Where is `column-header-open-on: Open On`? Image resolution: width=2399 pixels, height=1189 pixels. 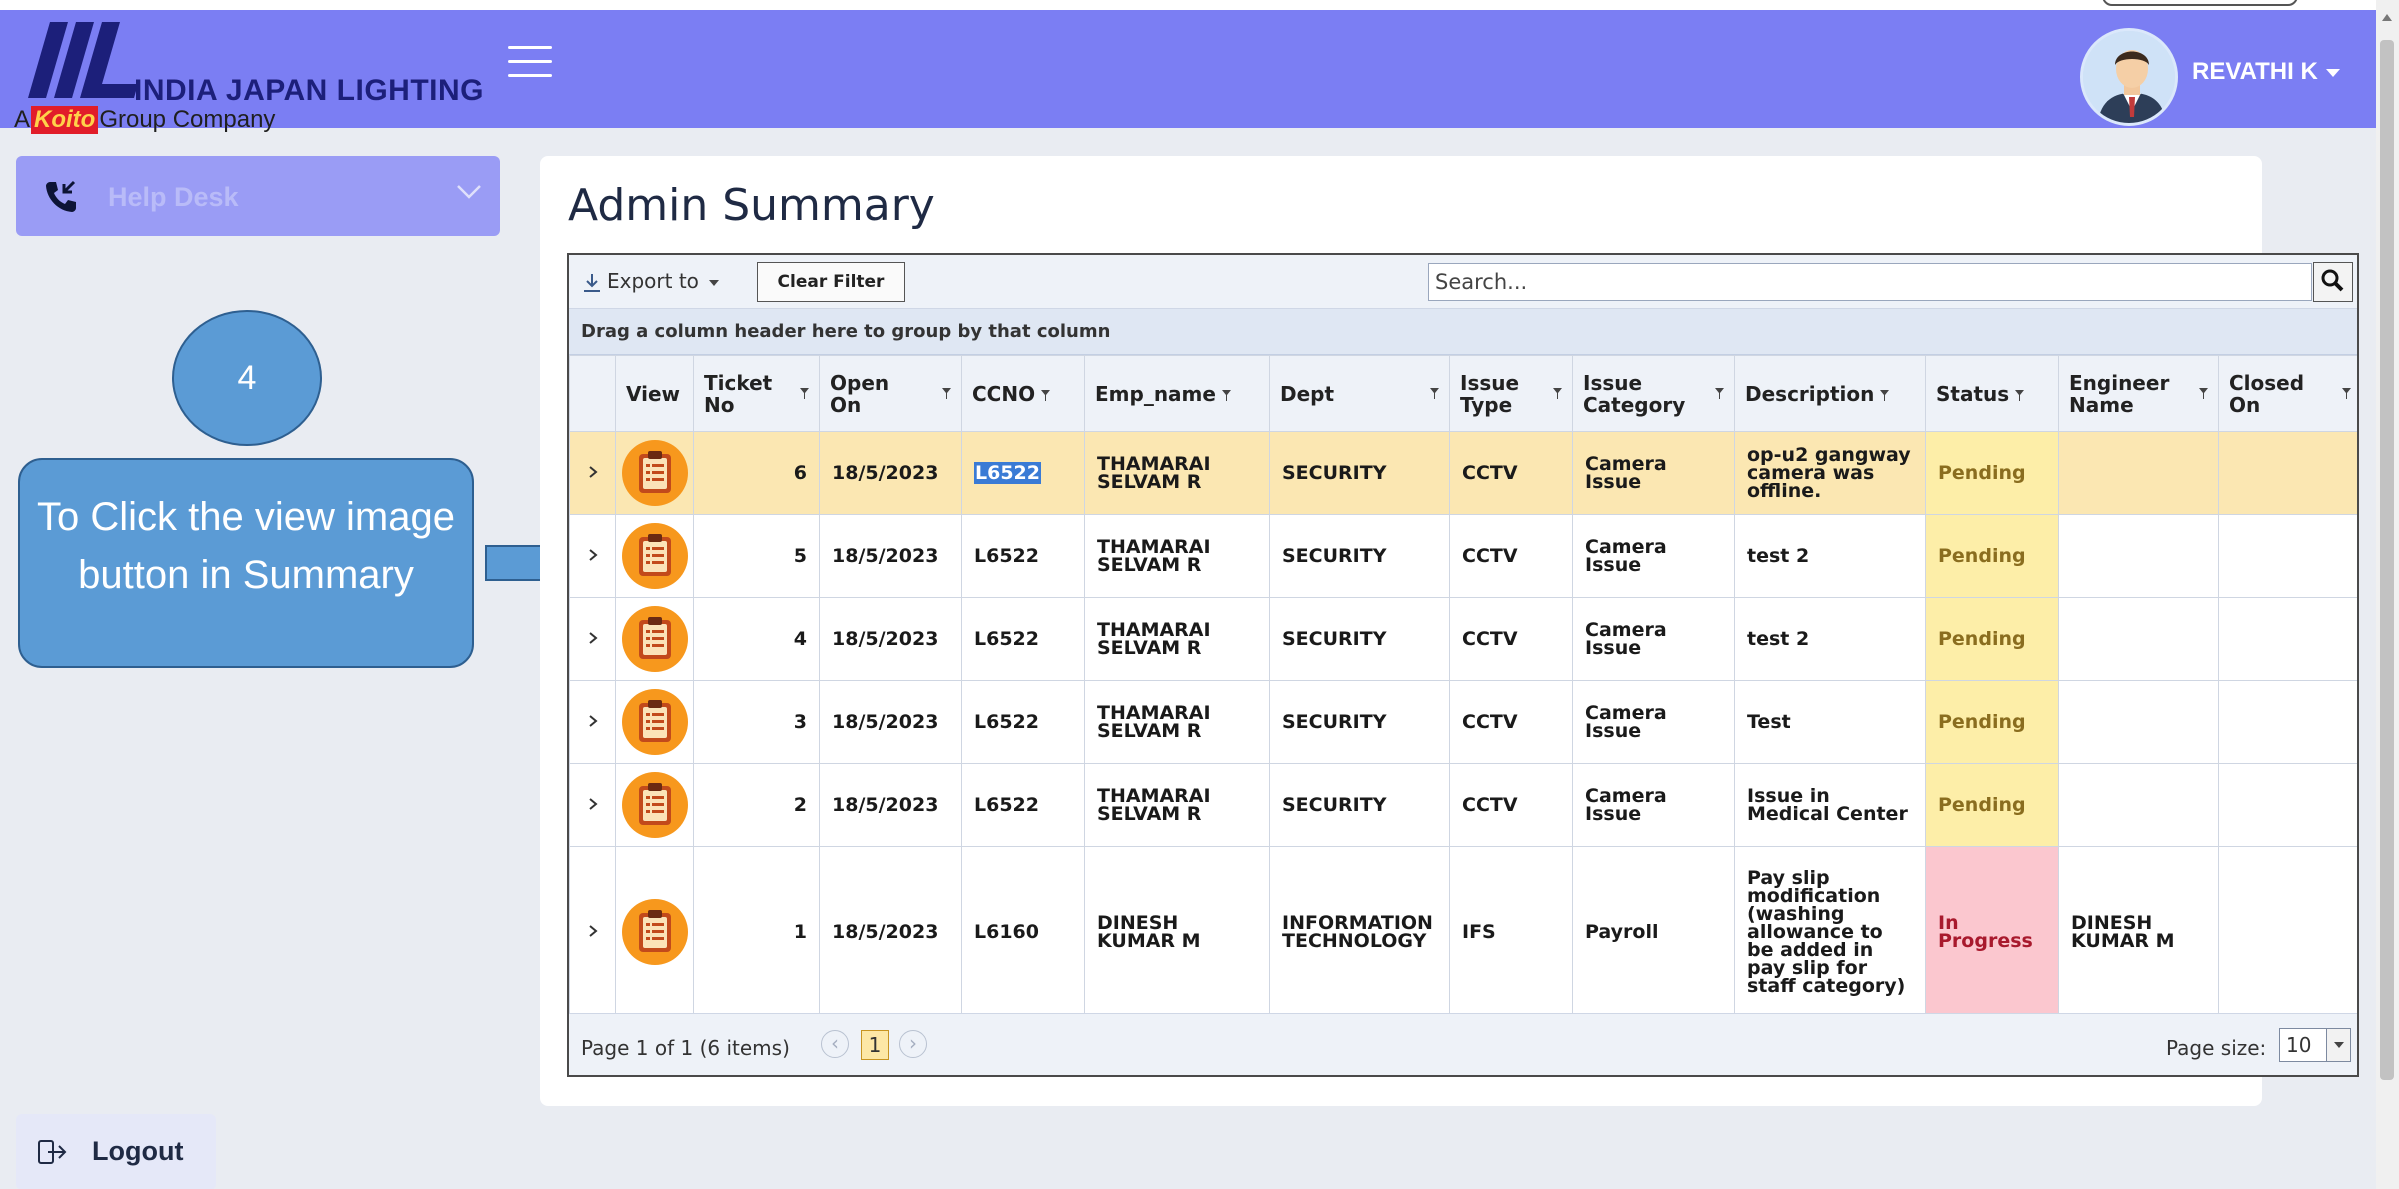
column-header-open-on: Open On is located at coordinates (890, 393).